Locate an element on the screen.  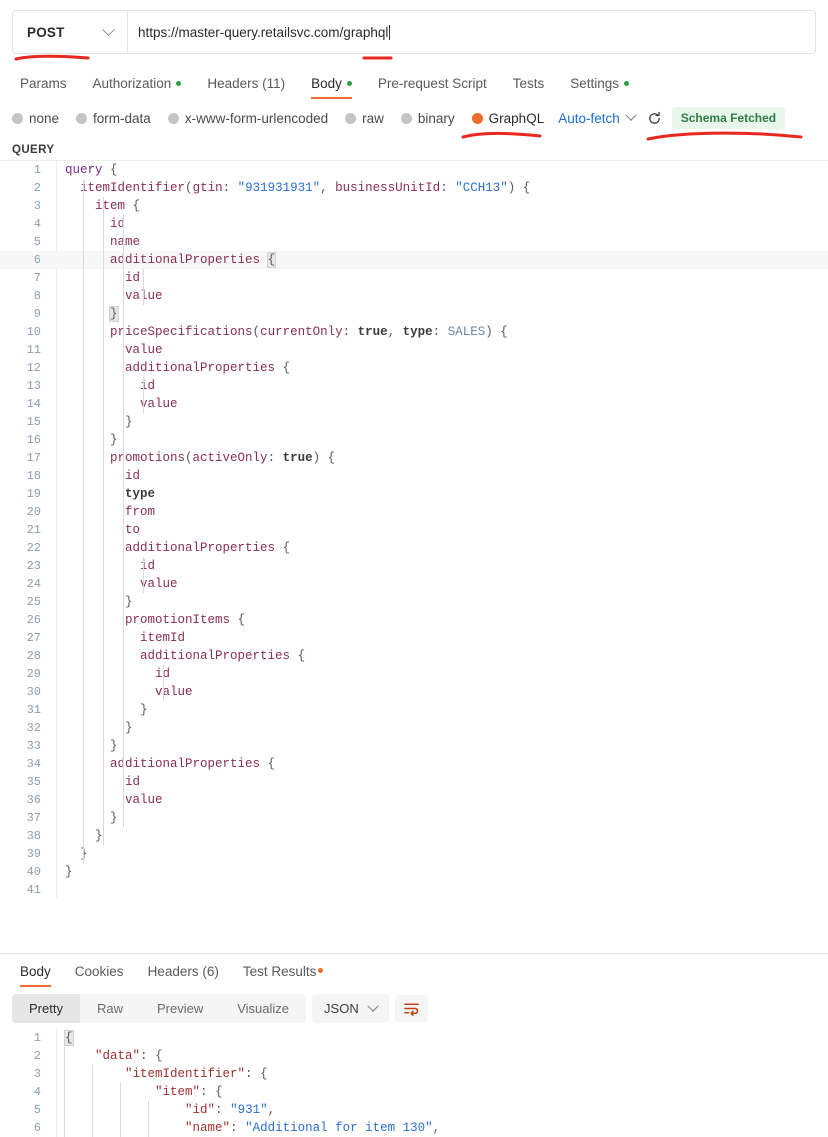
line-number: 38 is located at coordinates (33, 836).